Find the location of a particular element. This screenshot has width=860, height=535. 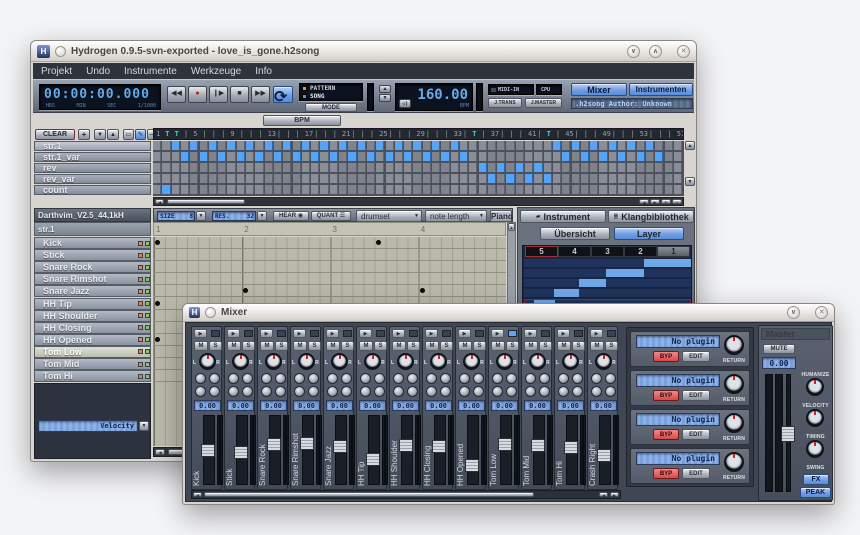

master-fader is located at coordinates (780, 433).